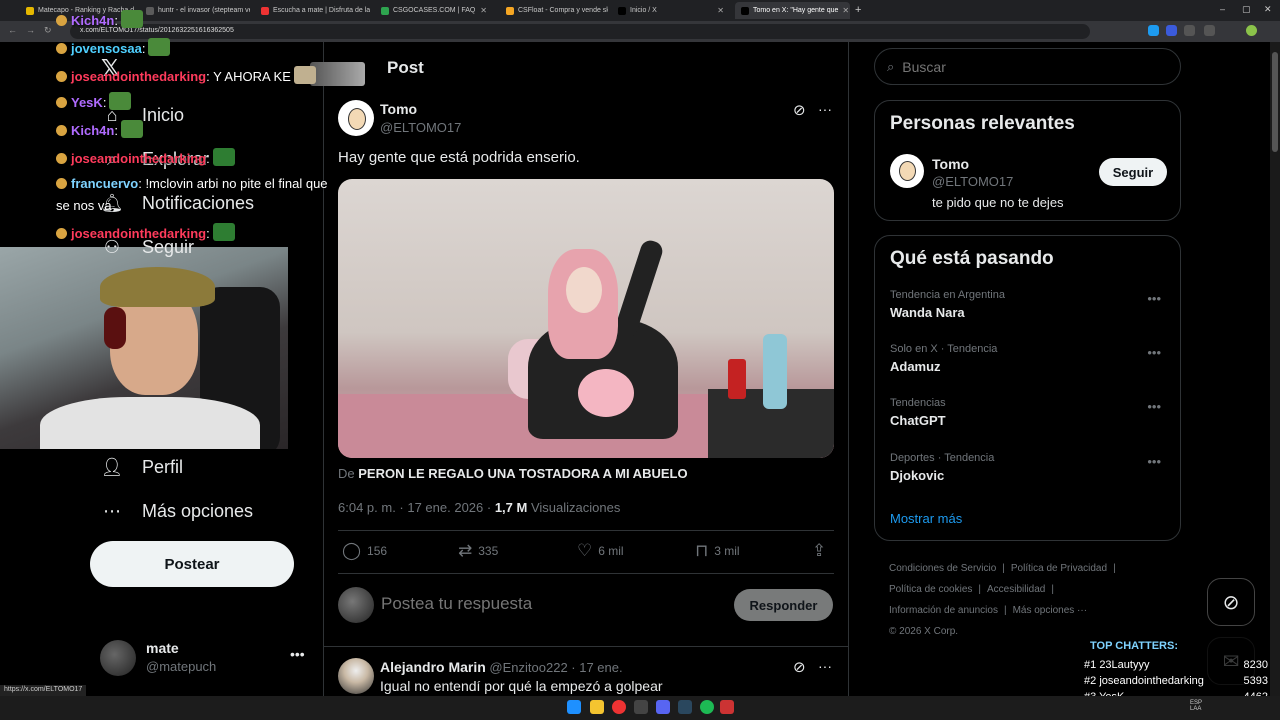 This screenshot has width=1280, height=720. Describe the element at coordinates (1028, 412) in the screenshot. I see `trend-item: Tendencias ChatGPT •••` at that location.